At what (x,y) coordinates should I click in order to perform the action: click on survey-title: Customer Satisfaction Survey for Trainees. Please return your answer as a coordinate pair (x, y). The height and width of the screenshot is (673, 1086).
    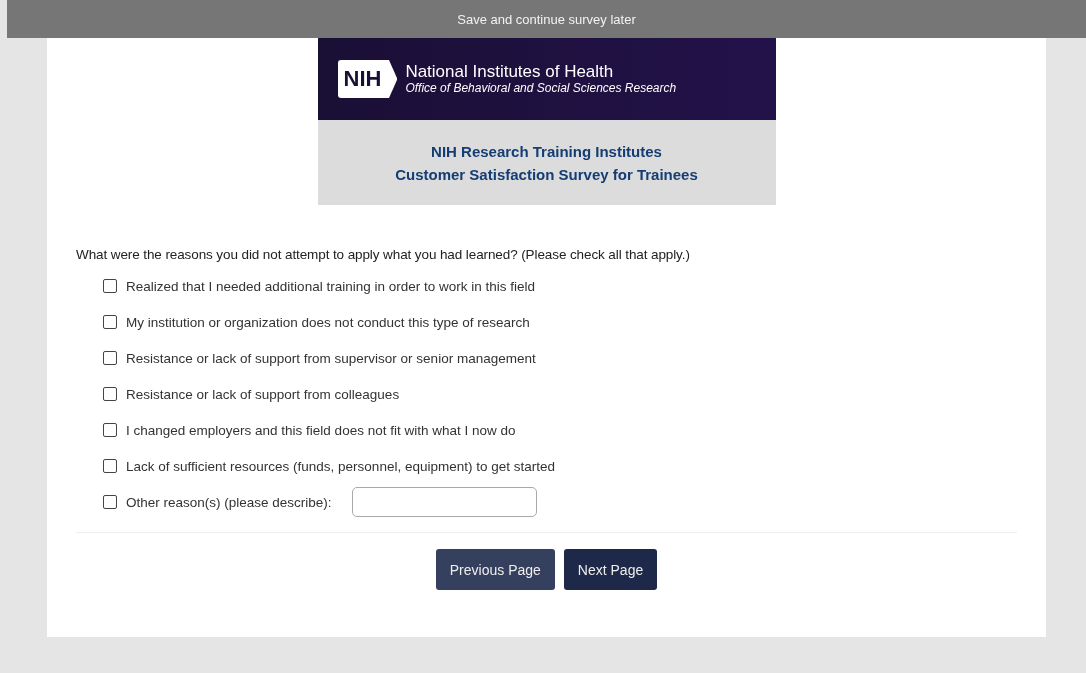
    Looking at the image, I should click on (546, 174).